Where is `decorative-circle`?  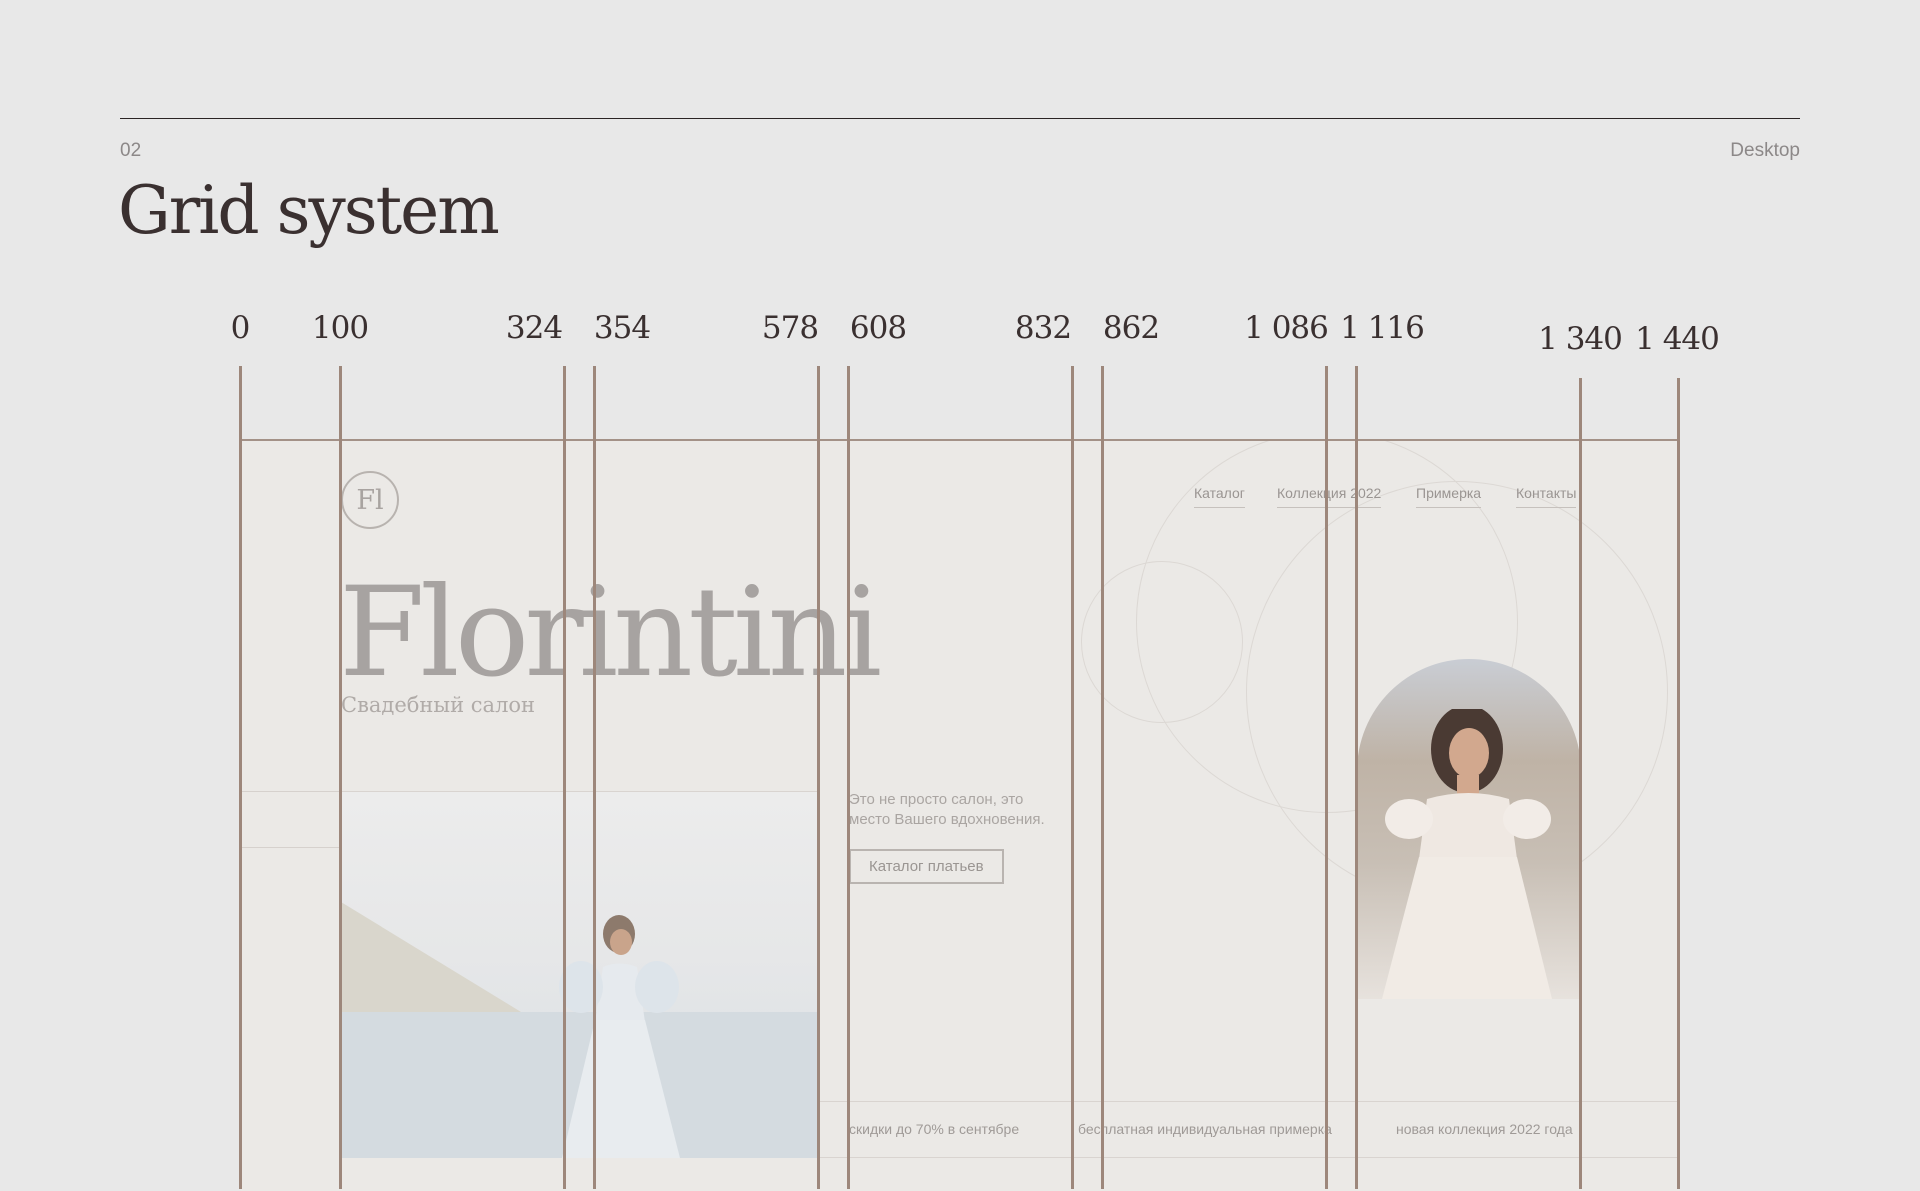
decorative-circle is located at coordinates (1162, 642).